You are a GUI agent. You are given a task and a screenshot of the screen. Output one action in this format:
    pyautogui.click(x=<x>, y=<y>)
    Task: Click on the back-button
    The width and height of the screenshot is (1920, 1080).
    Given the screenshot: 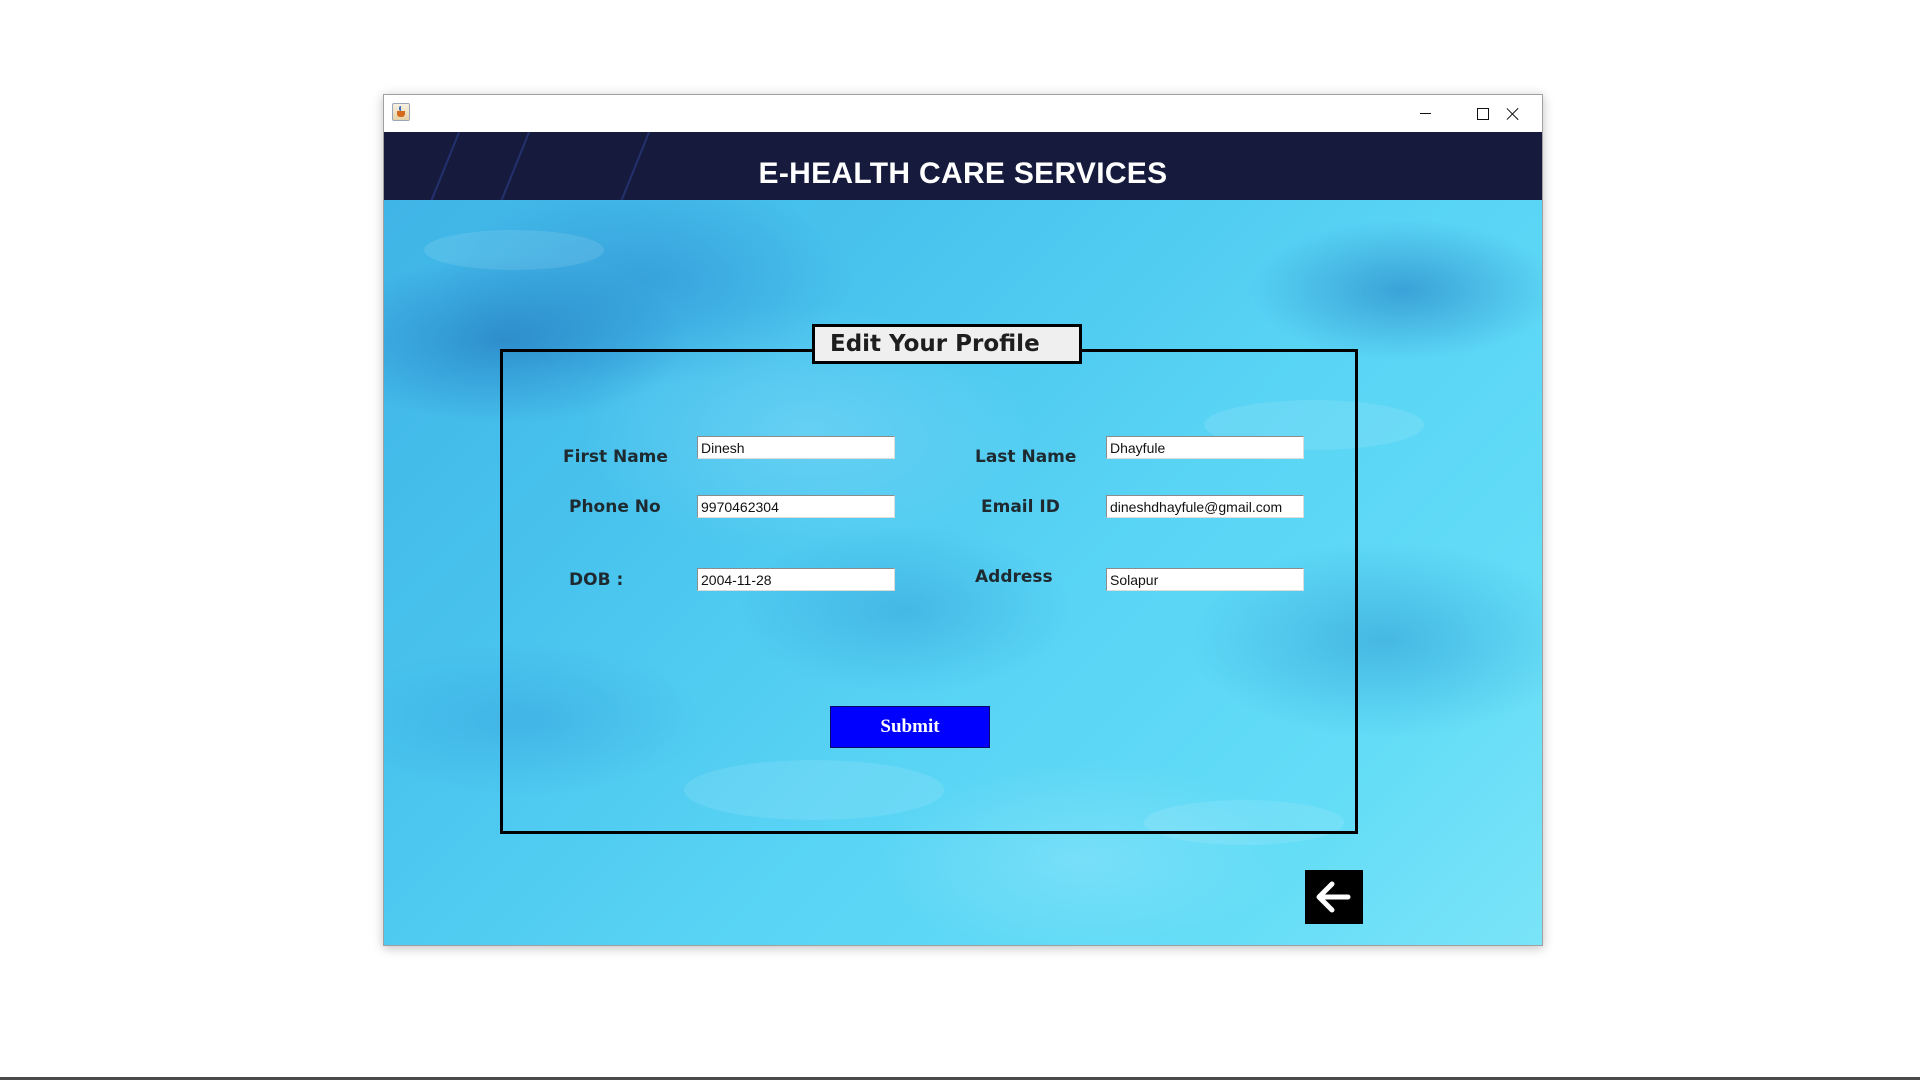 What is the action you would take?
    pyautogui.click(x=1334, y=897)
    